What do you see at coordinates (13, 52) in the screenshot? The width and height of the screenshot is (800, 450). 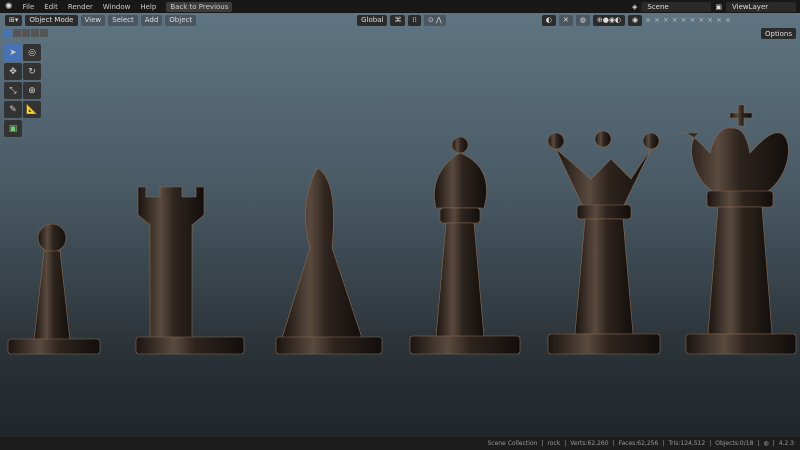 I see `select-tool-icon: ➤` at bounding box center [13, 52].